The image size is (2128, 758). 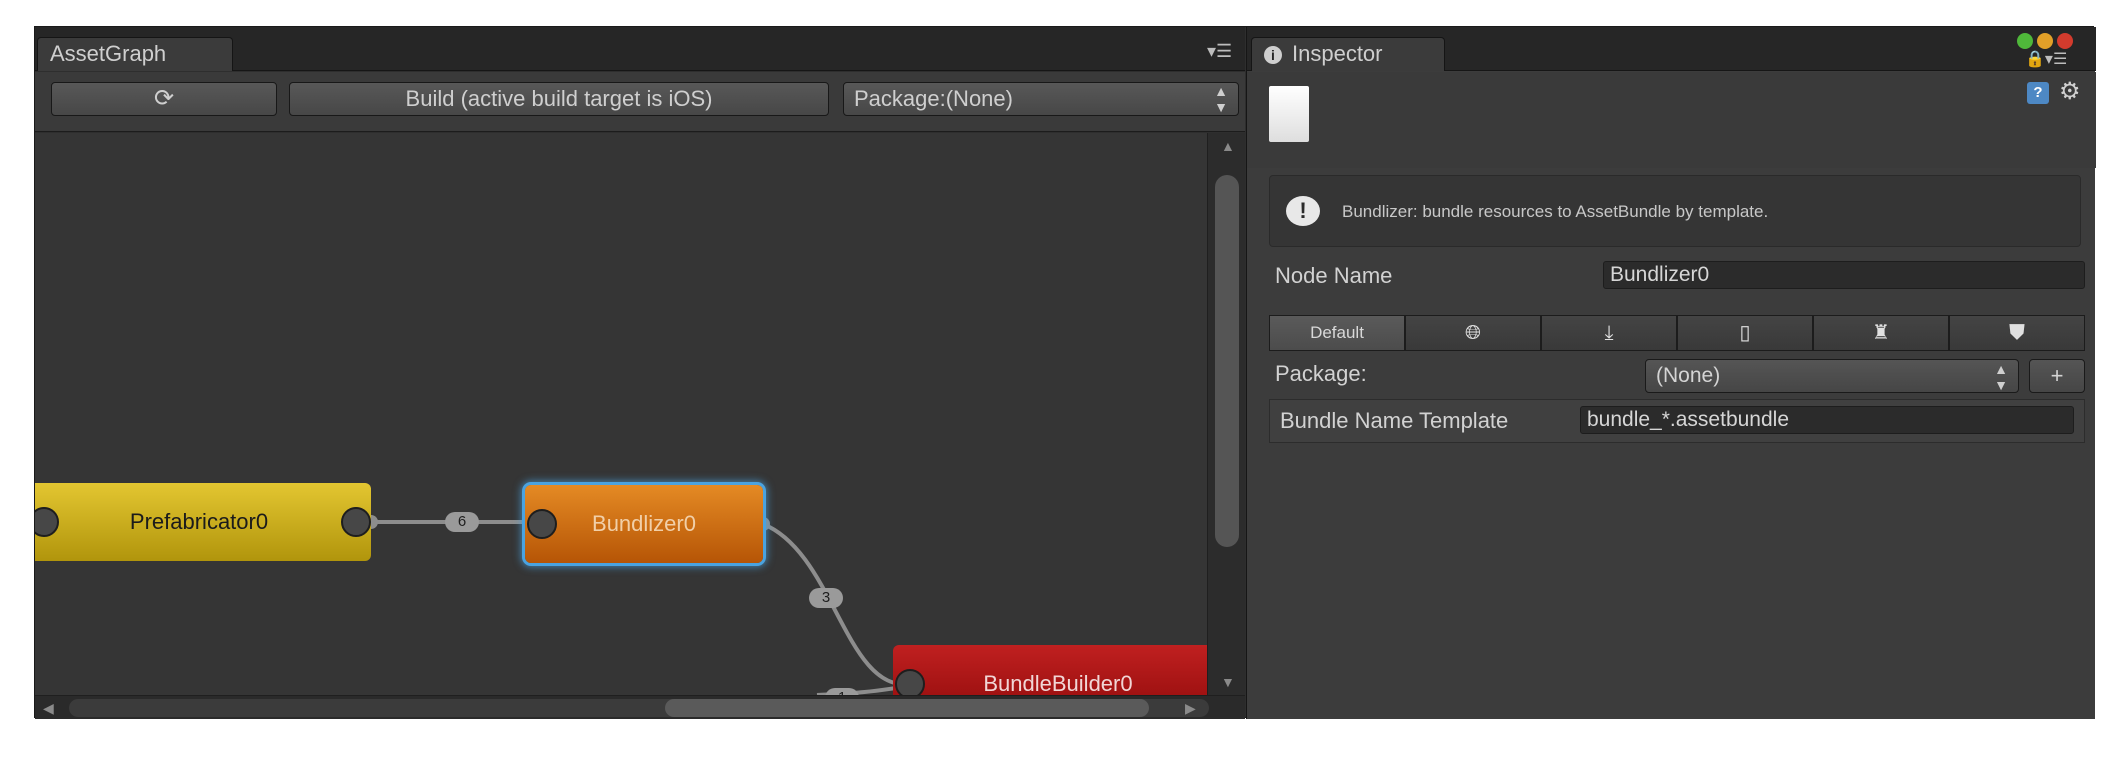 I want to click on edge-count-badge: 1, so click(x=842, y=691).